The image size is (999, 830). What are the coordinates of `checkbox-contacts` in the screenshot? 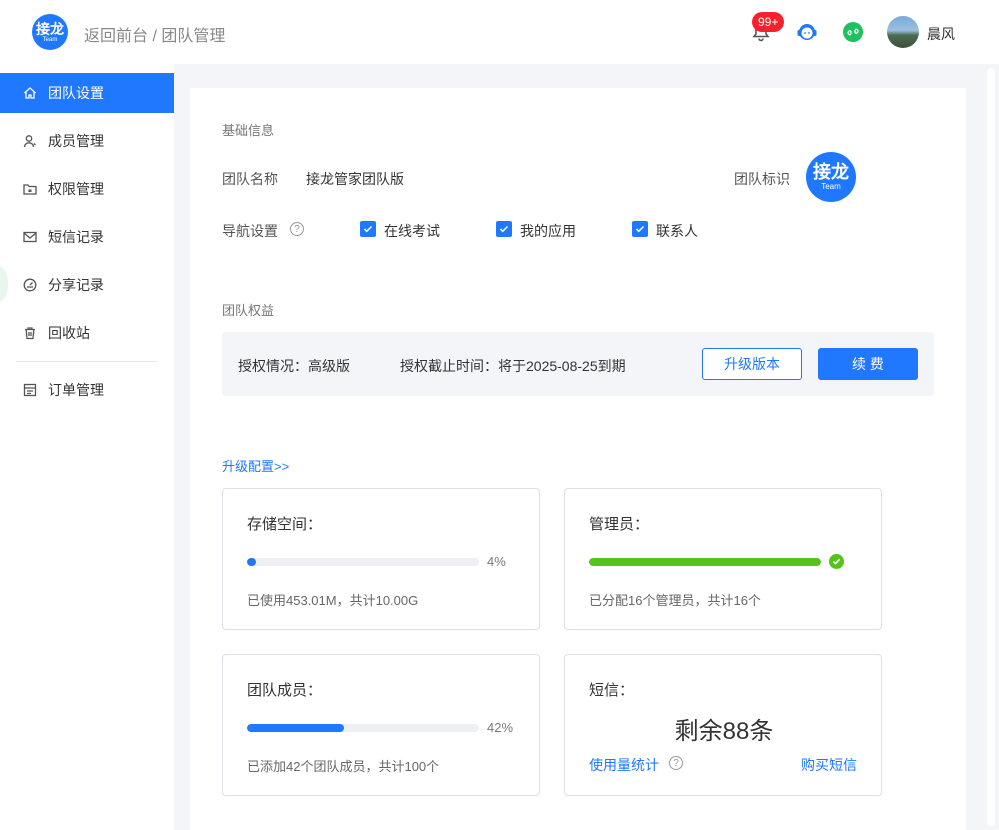 It's located at (640, 229).